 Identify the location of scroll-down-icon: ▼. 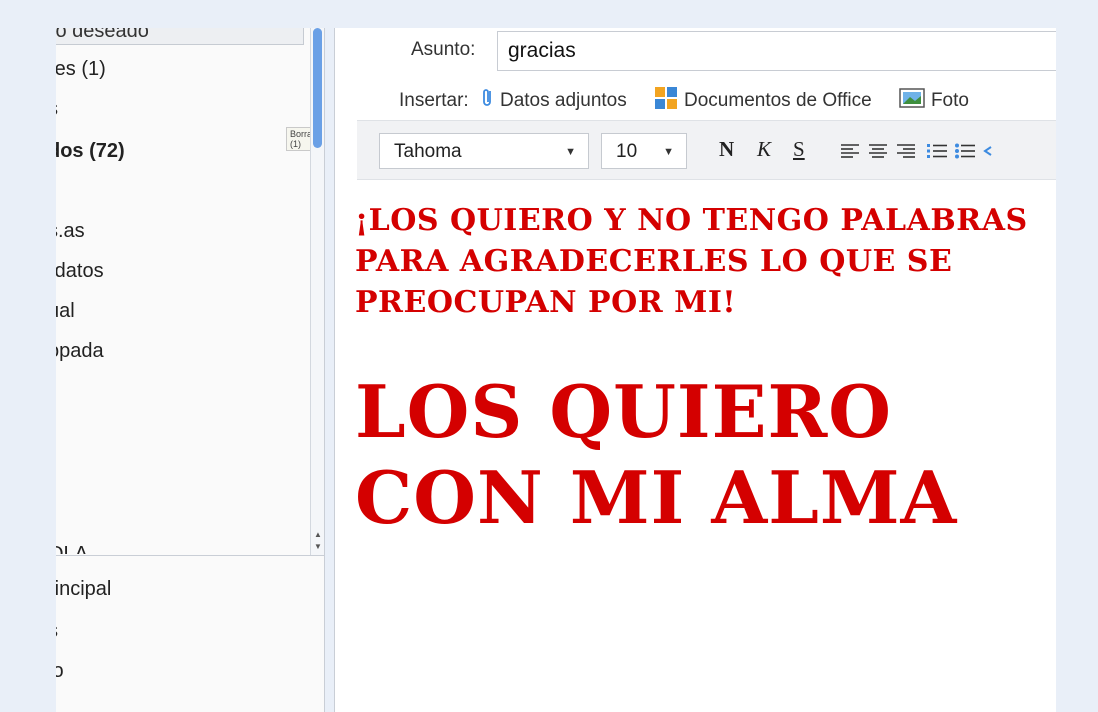
(318, 547).